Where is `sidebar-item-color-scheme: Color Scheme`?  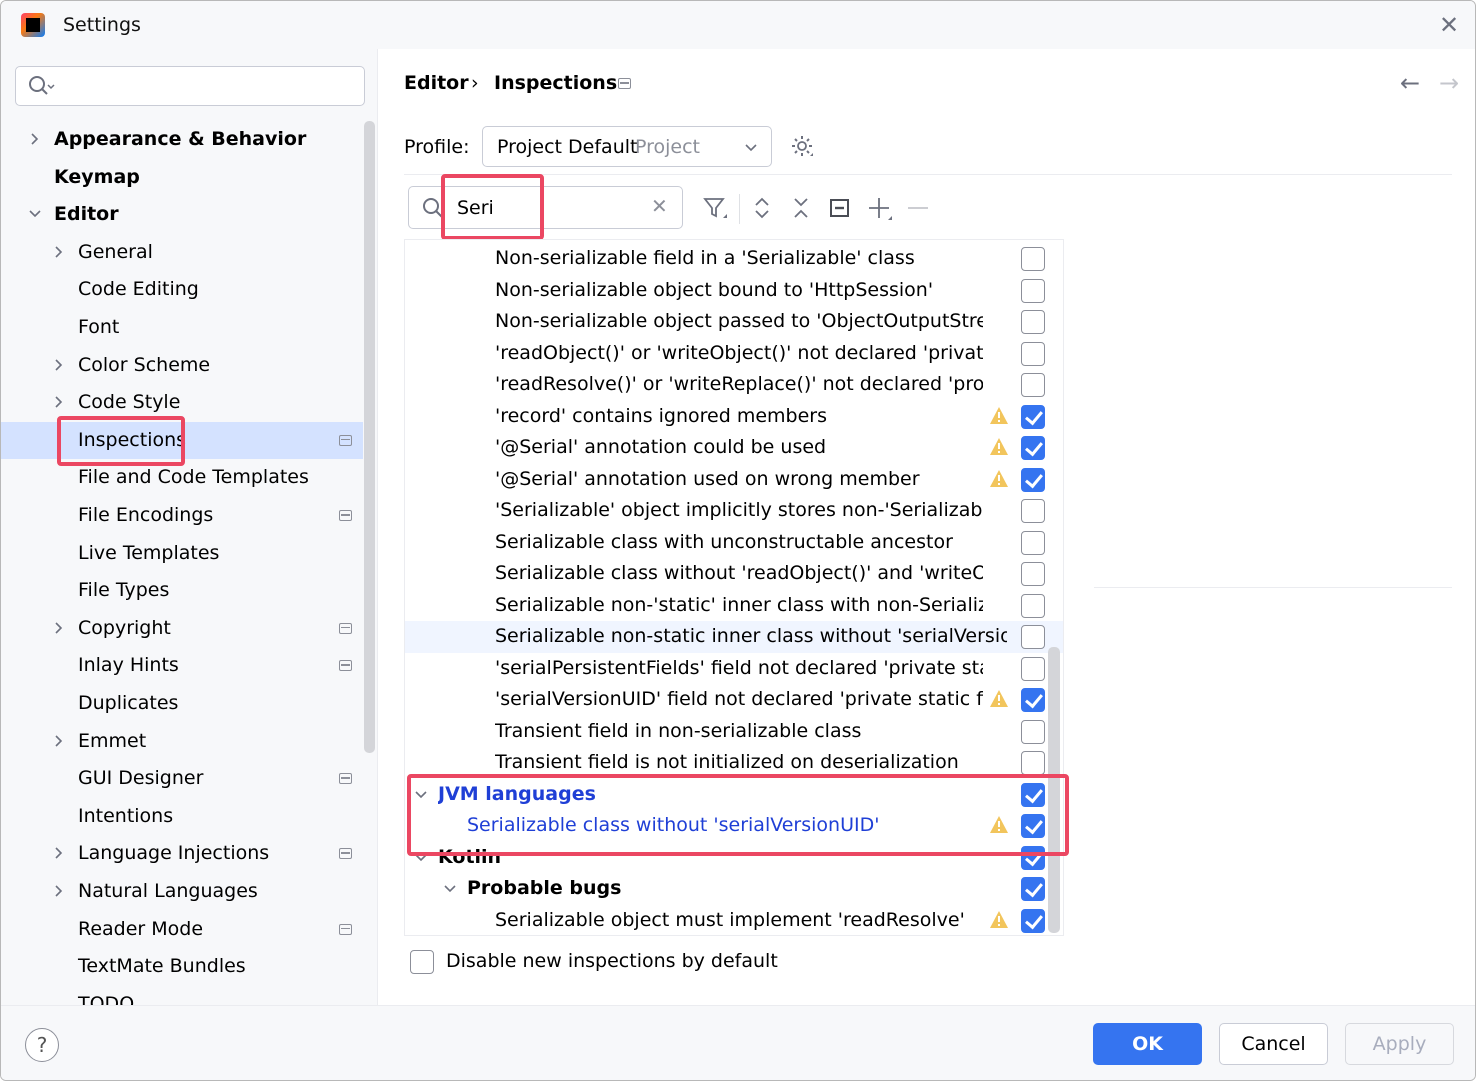 sidebar-item-color-scheme: Color Scheme is located at coordinates (182, 365).